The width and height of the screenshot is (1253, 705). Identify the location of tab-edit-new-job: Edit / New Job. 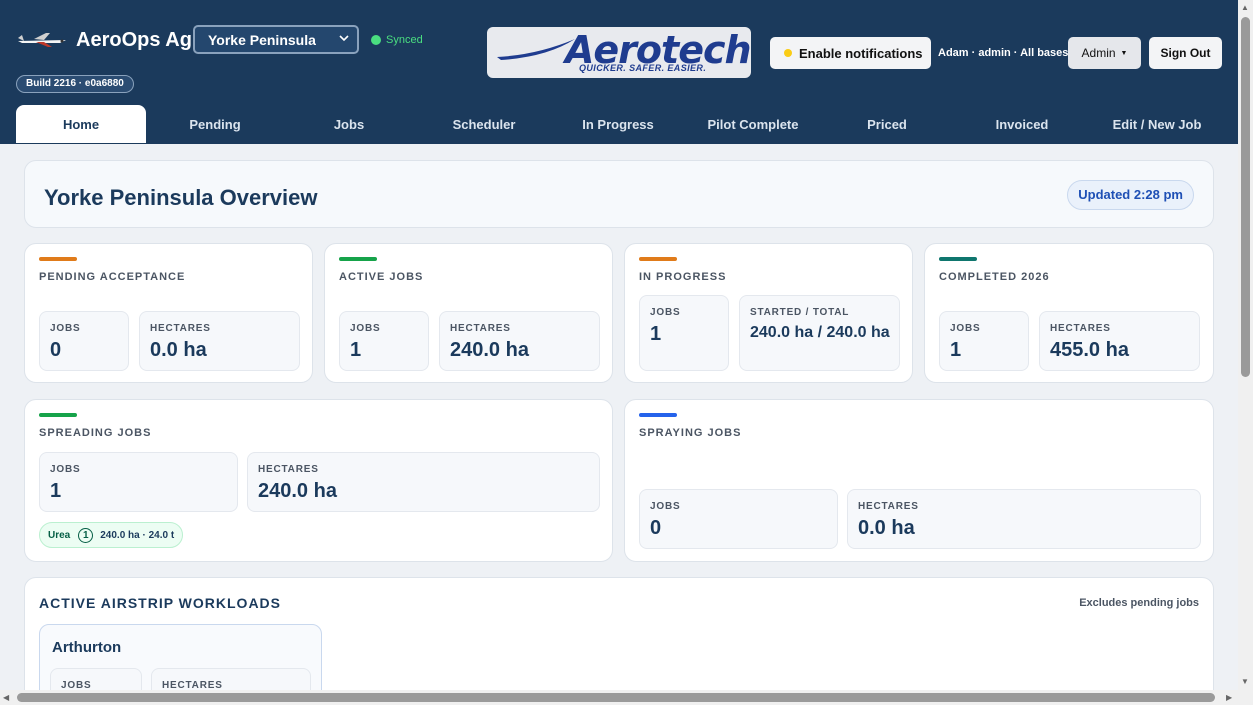
(1157, 124).